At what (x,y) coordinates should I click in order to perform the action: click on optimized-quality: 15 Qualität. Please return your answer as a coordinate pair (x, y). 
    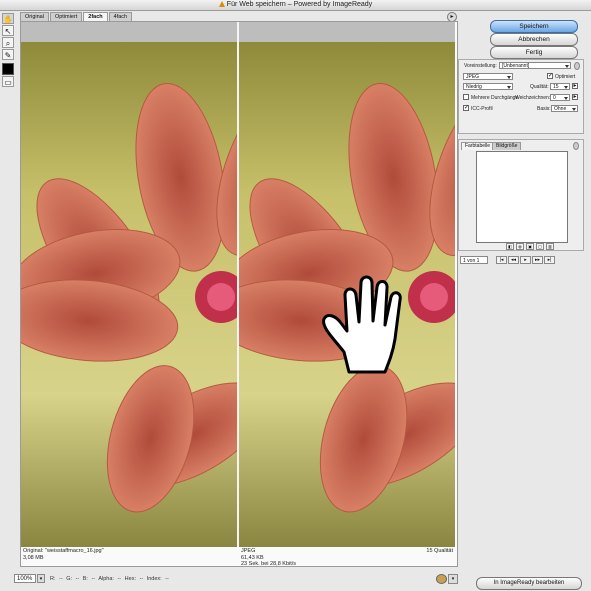
    Looking at the image, I should click on (439, 551).